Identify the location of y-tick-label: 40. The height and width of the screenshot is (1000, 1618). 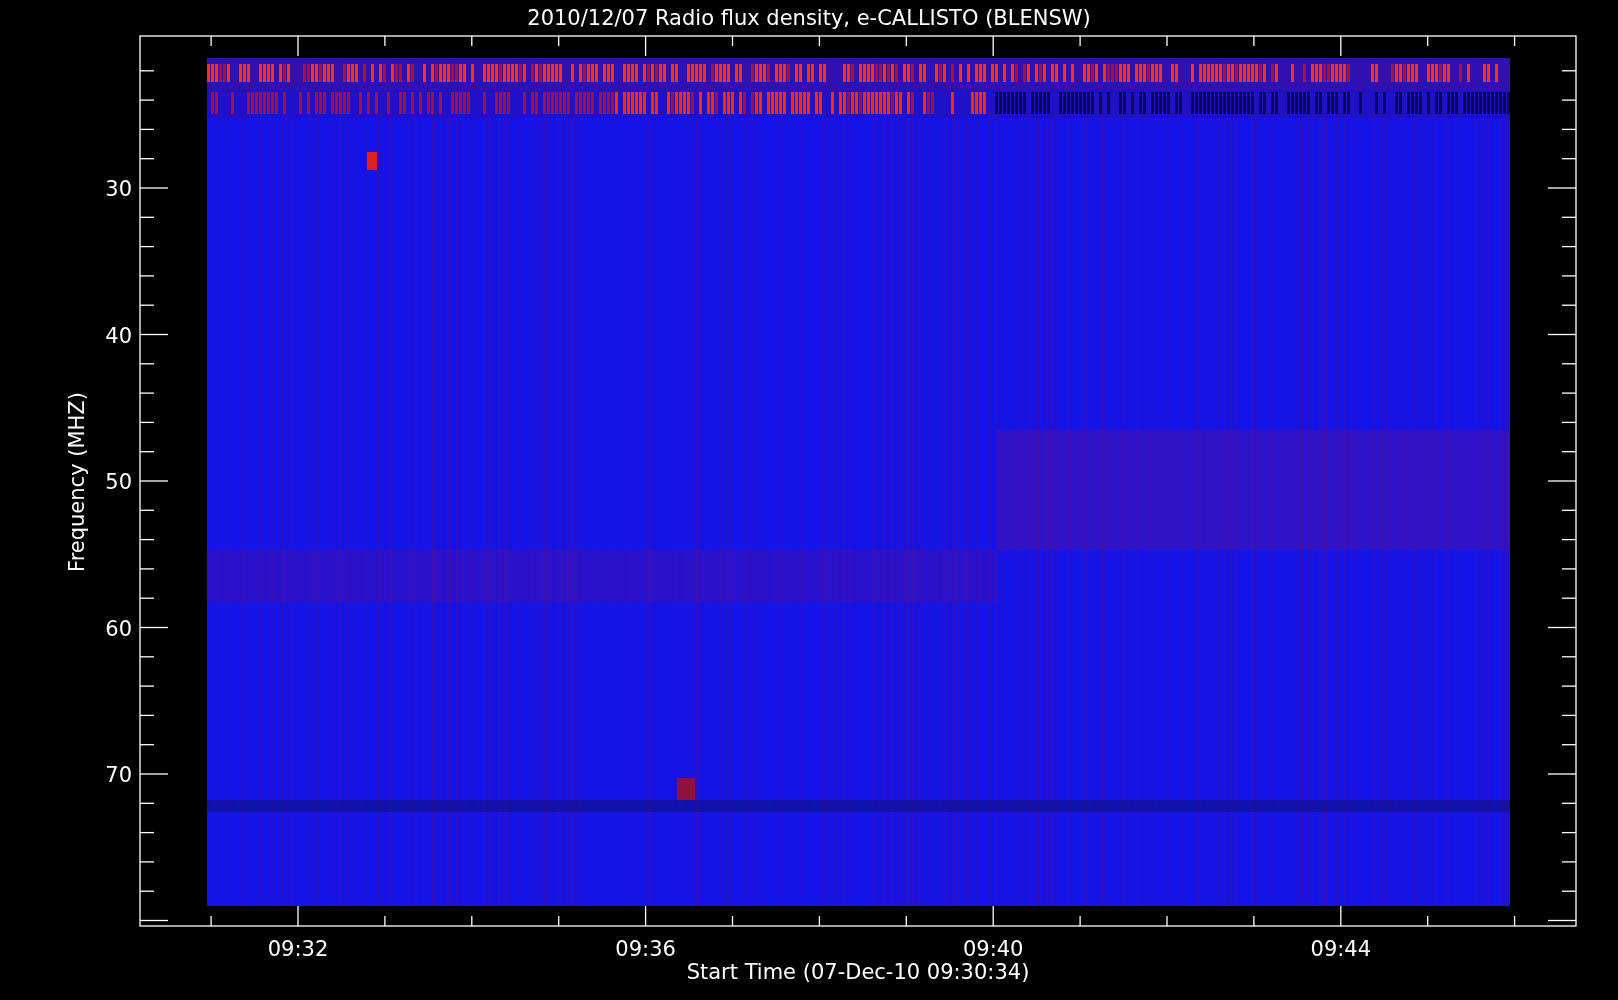
(118, 335).